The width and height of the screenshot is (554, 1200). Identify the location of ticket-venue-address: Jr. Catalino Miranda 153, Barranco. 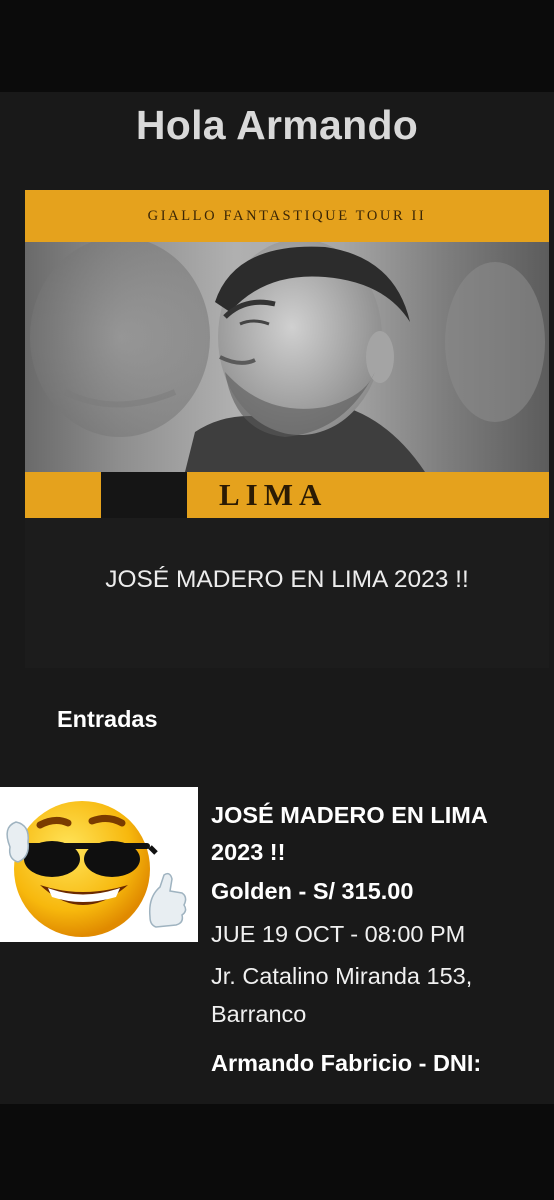
(342, 995).